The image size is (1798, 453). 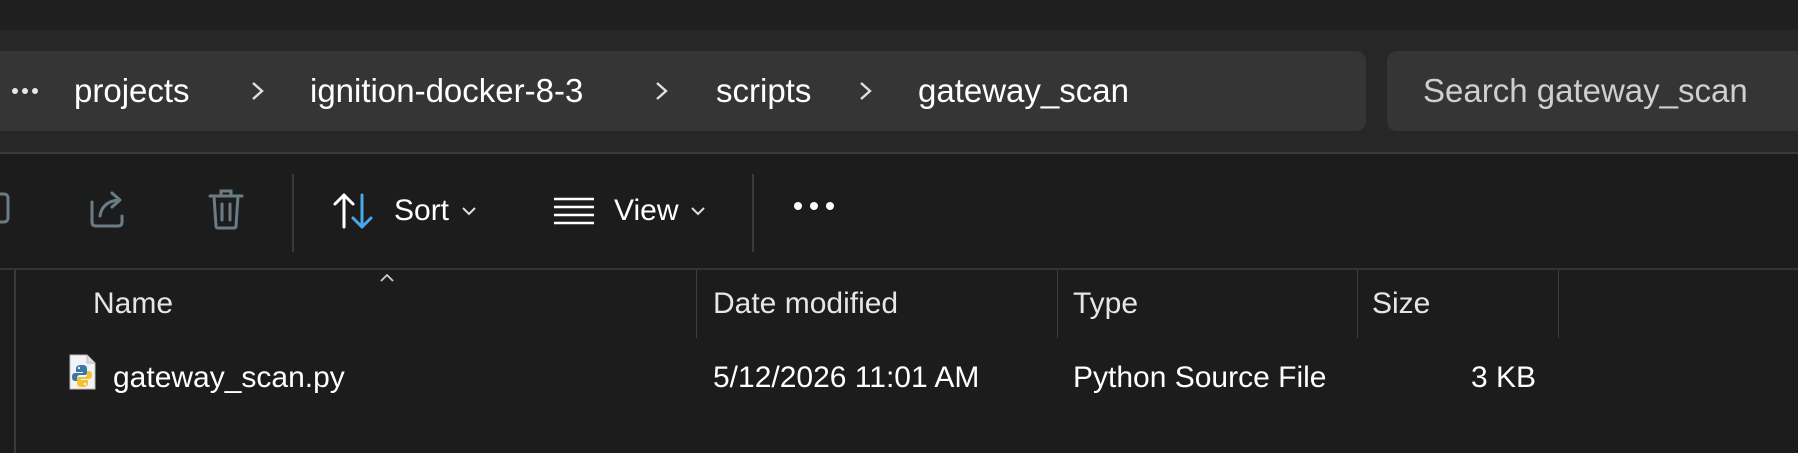 I want to click on sort-label: Sort, so click(x=422, y=210).